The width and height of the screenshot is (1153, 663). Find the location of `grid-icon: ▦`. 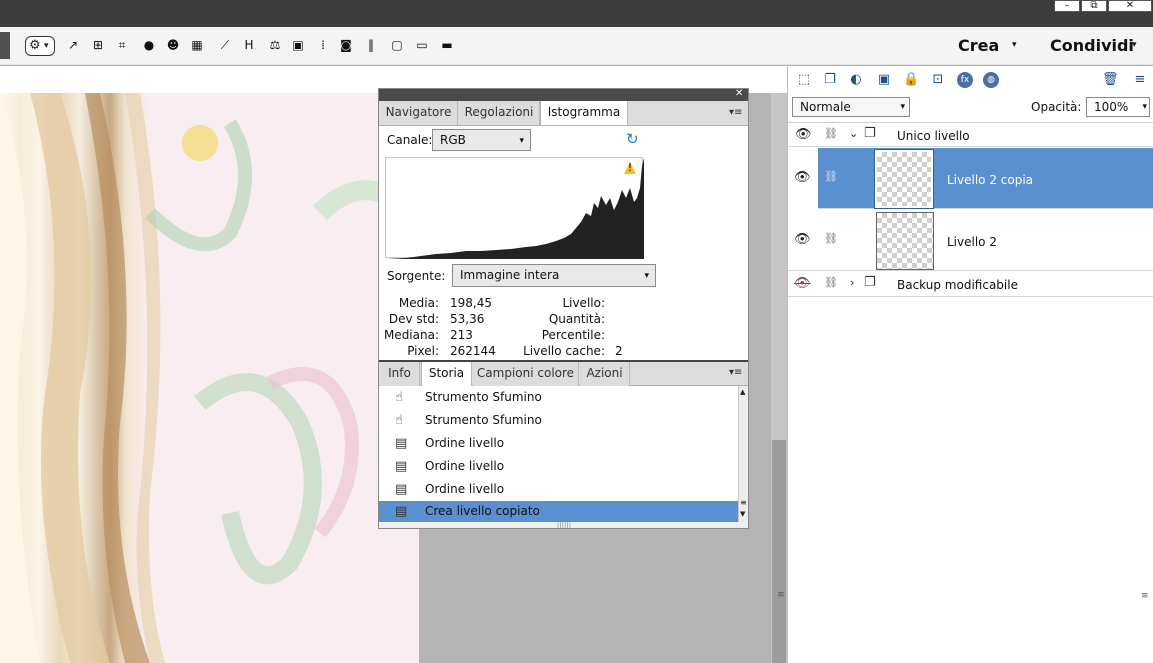

grid-icon: ▦ is located at coordinates (197, 45).